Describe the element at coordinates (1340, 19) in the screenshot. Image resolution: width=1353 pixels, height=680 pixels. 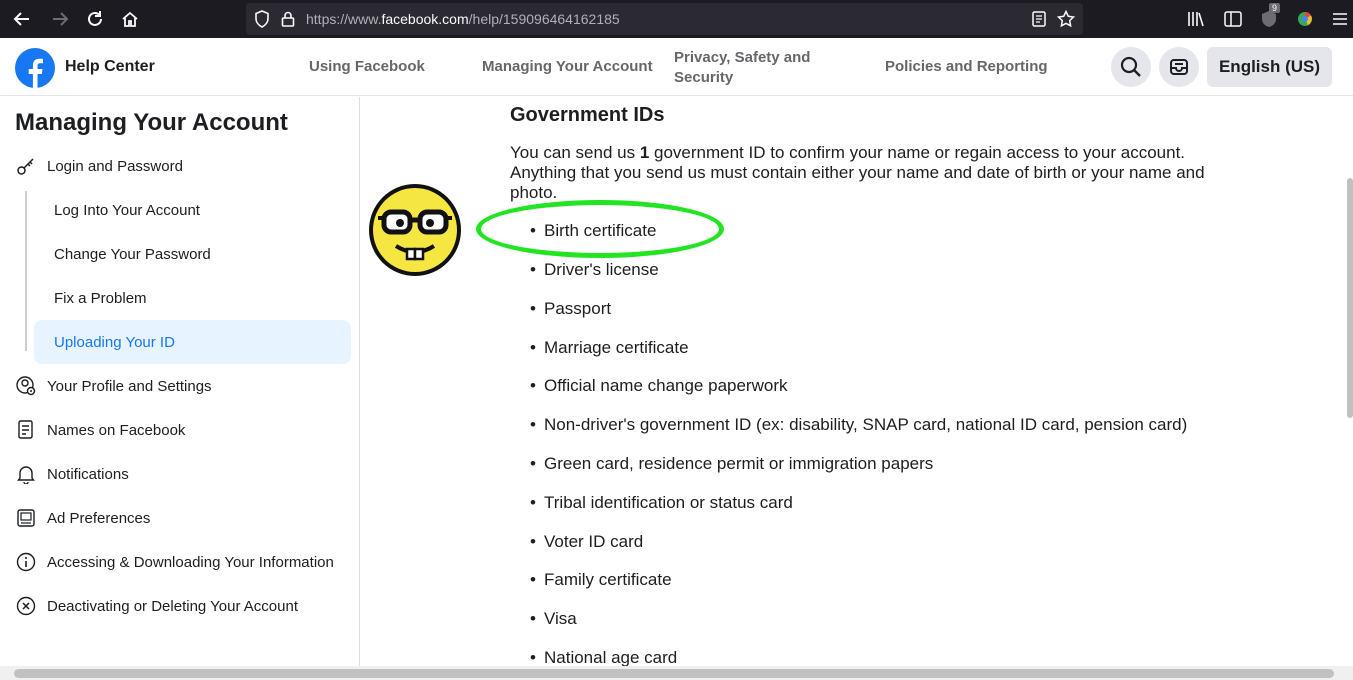
I see `menu-icon` at that location.